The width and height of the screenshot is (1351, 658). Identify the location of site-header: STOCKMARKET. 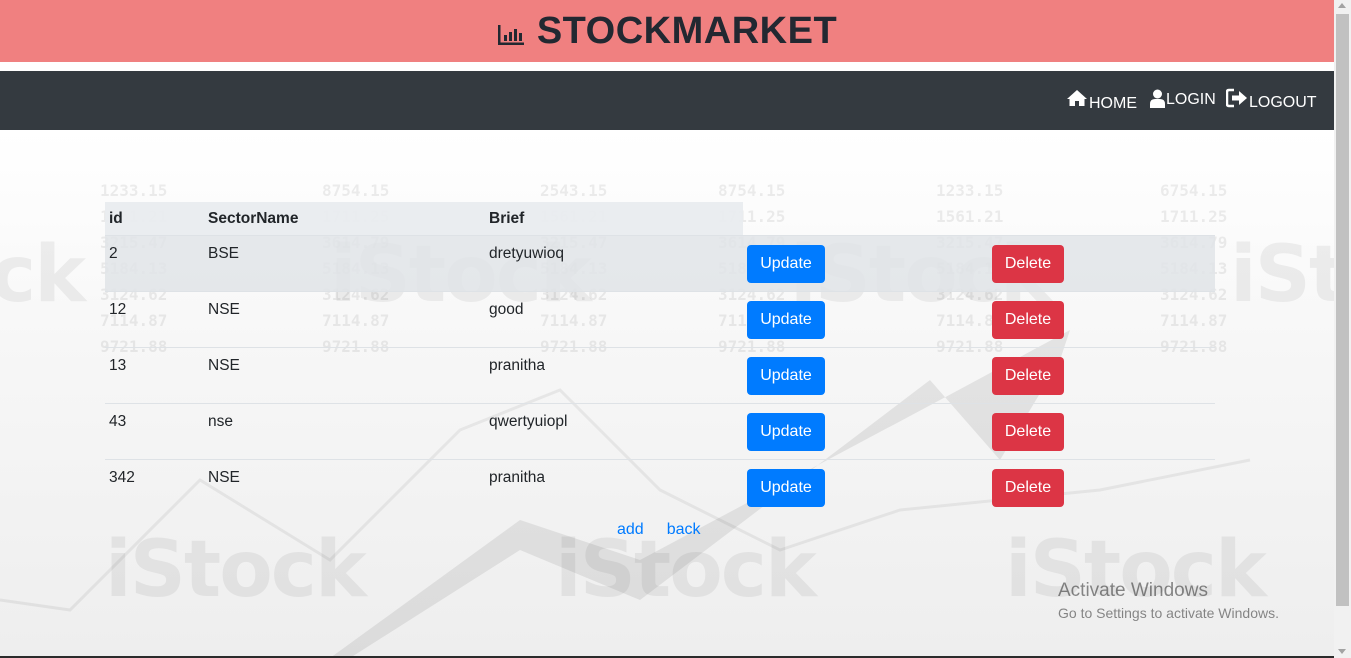
(667, 31).